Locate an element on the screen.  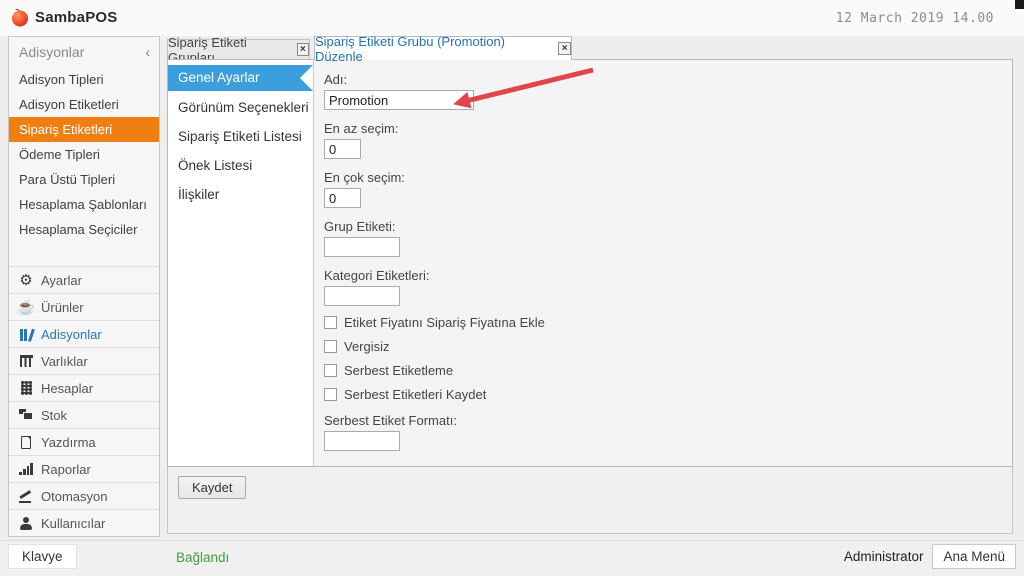
stock-icon is located at coordinates (26, 415).